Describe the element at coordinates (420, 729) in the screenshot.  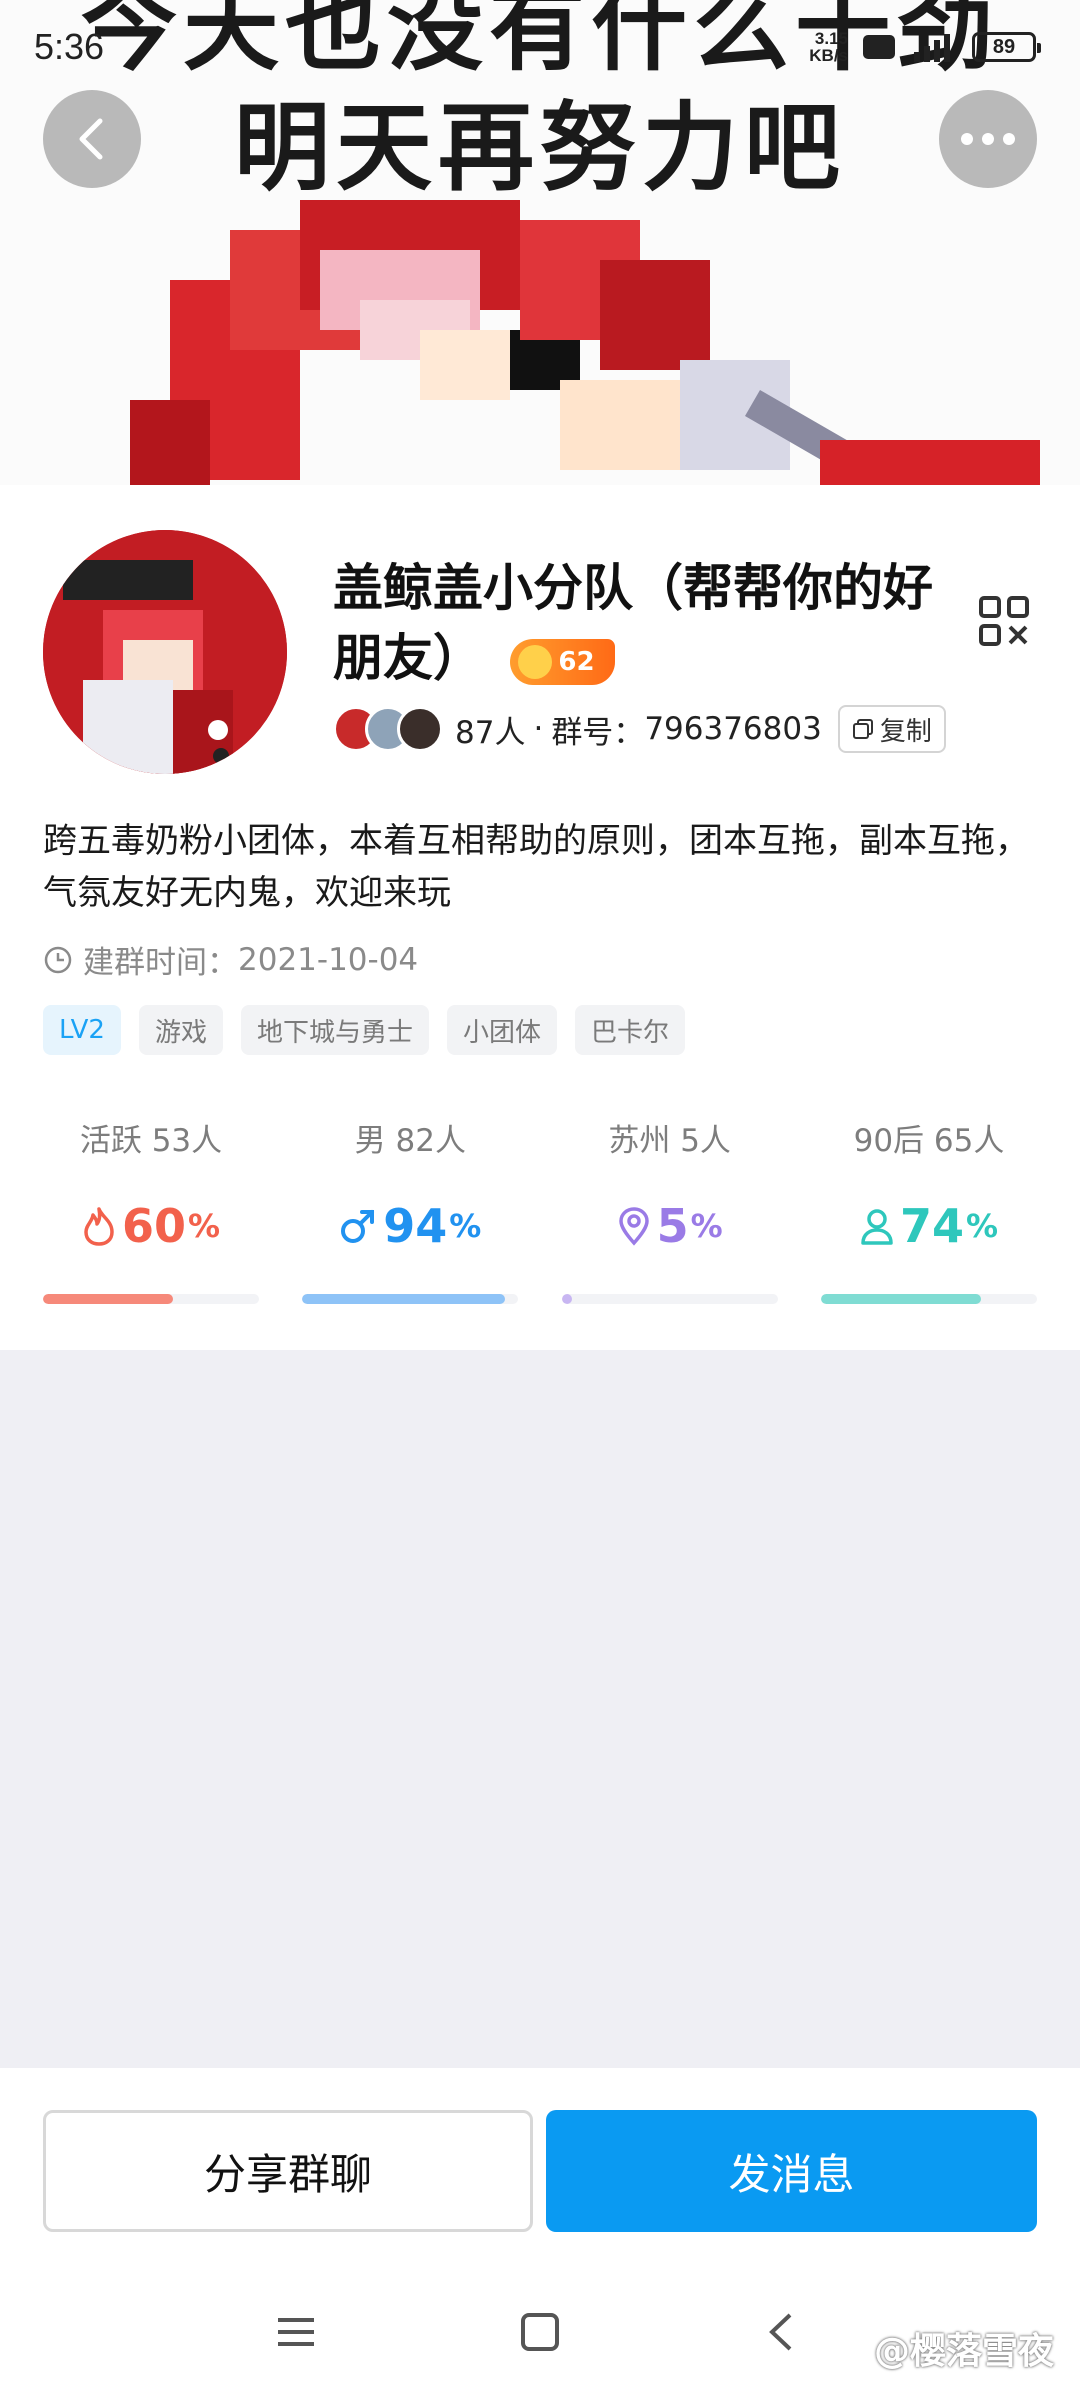
I see `member-avatar` at that location.